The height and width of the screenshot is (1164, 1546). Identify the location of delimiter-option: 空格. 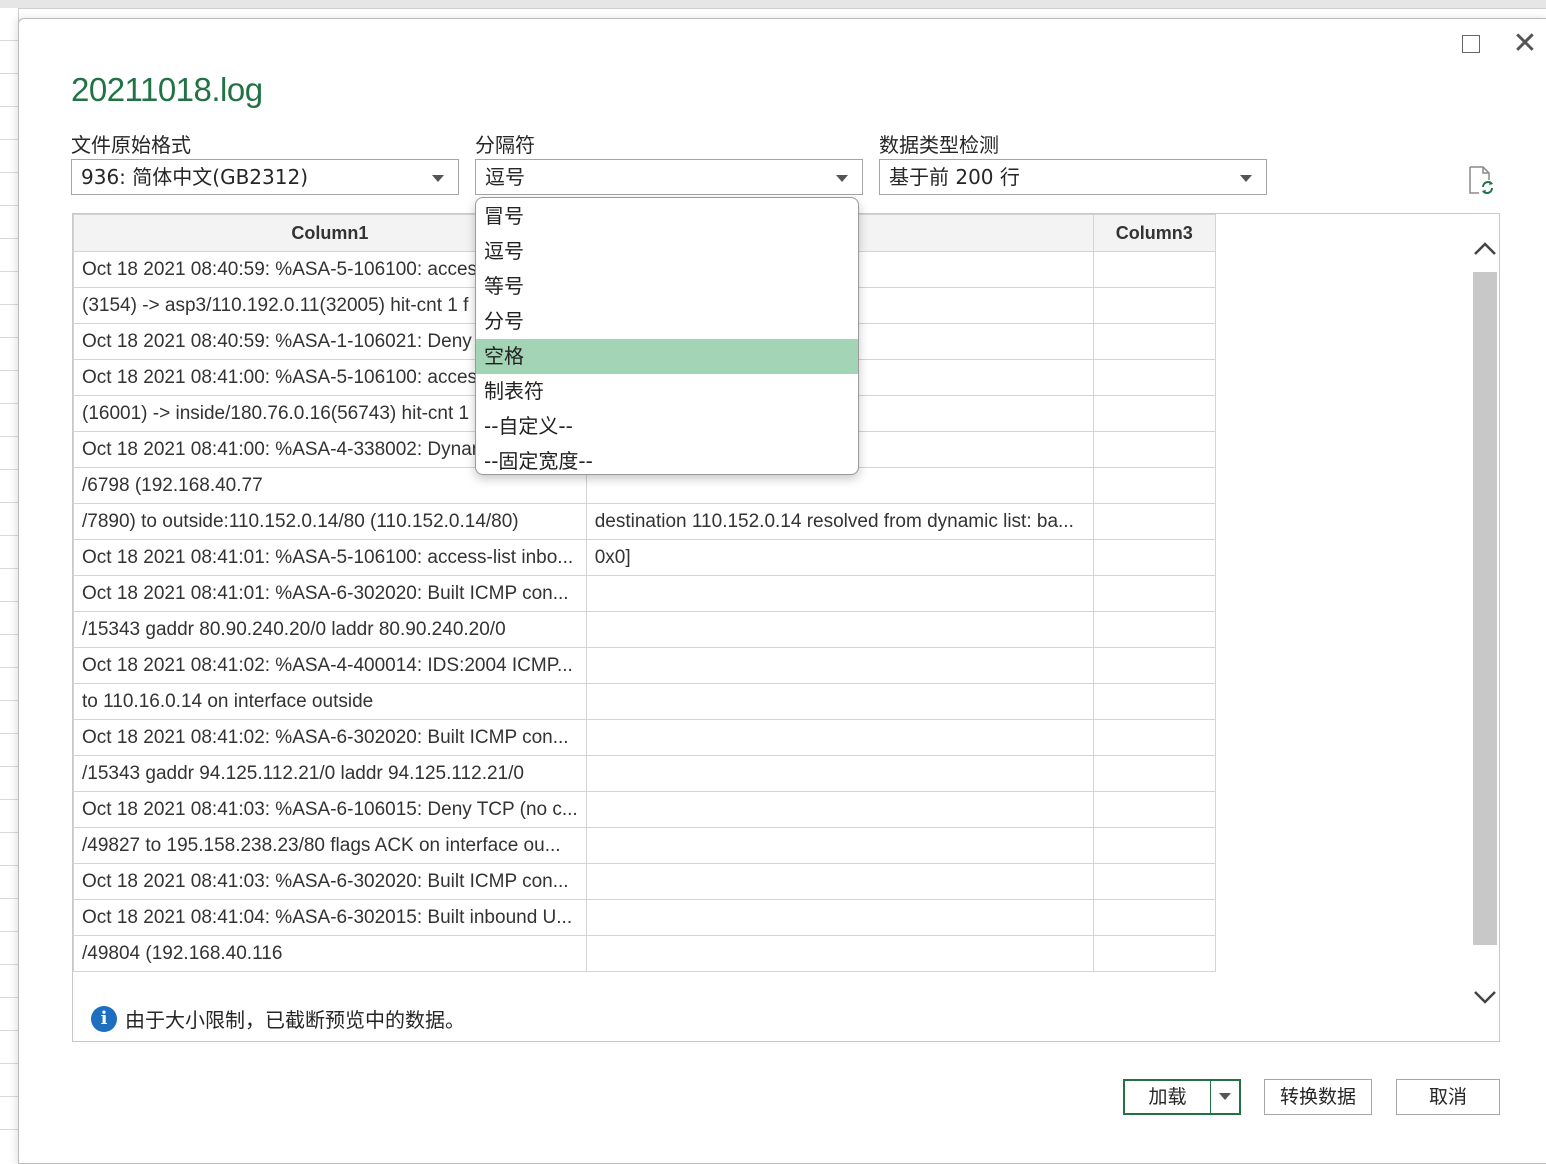
(667, 356).